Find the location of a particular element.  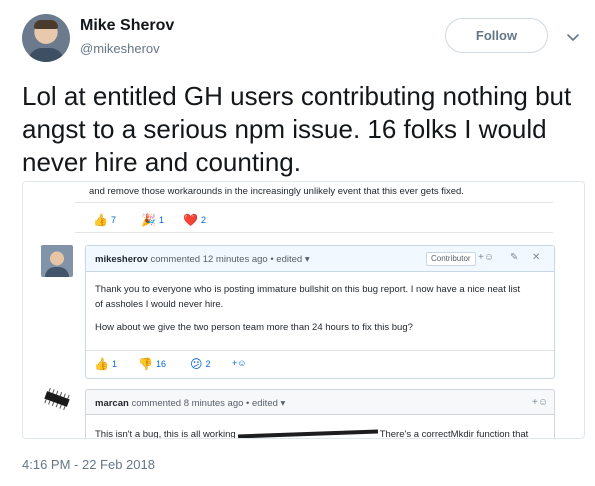

reaction-count: 7 is located at coordinates (113, 220).